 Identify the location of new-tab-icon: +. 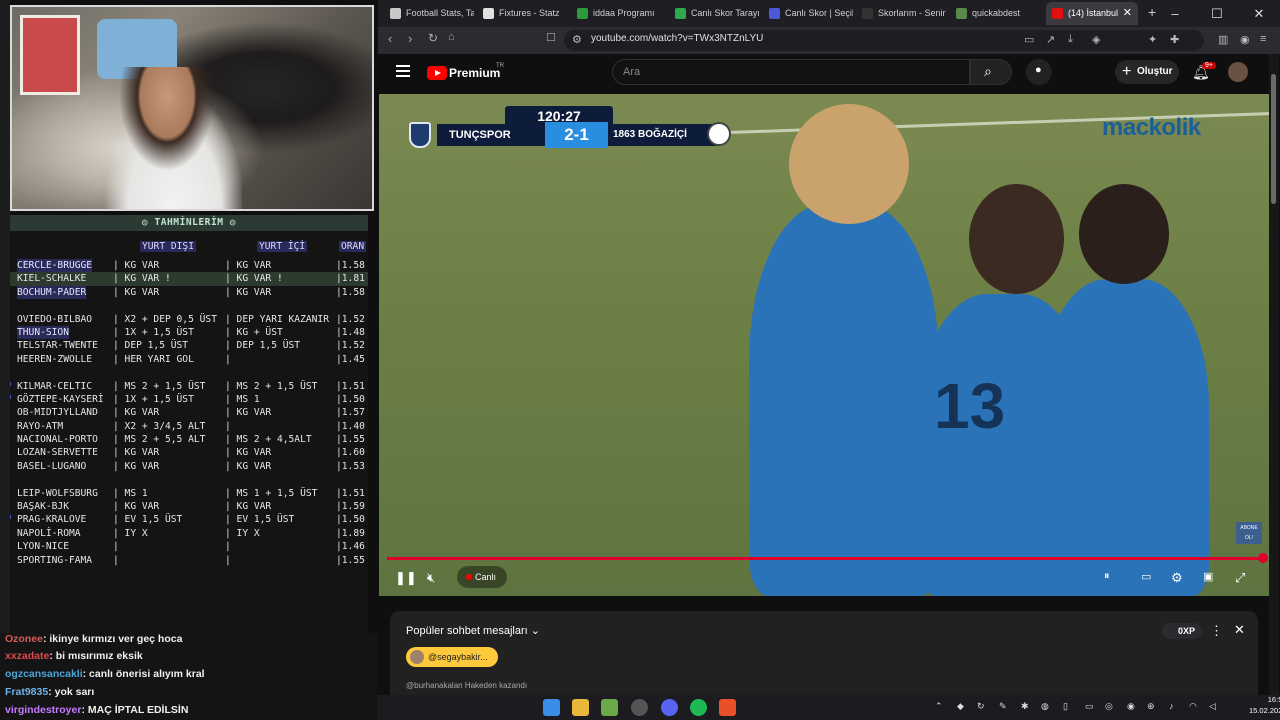
(1152, 12).